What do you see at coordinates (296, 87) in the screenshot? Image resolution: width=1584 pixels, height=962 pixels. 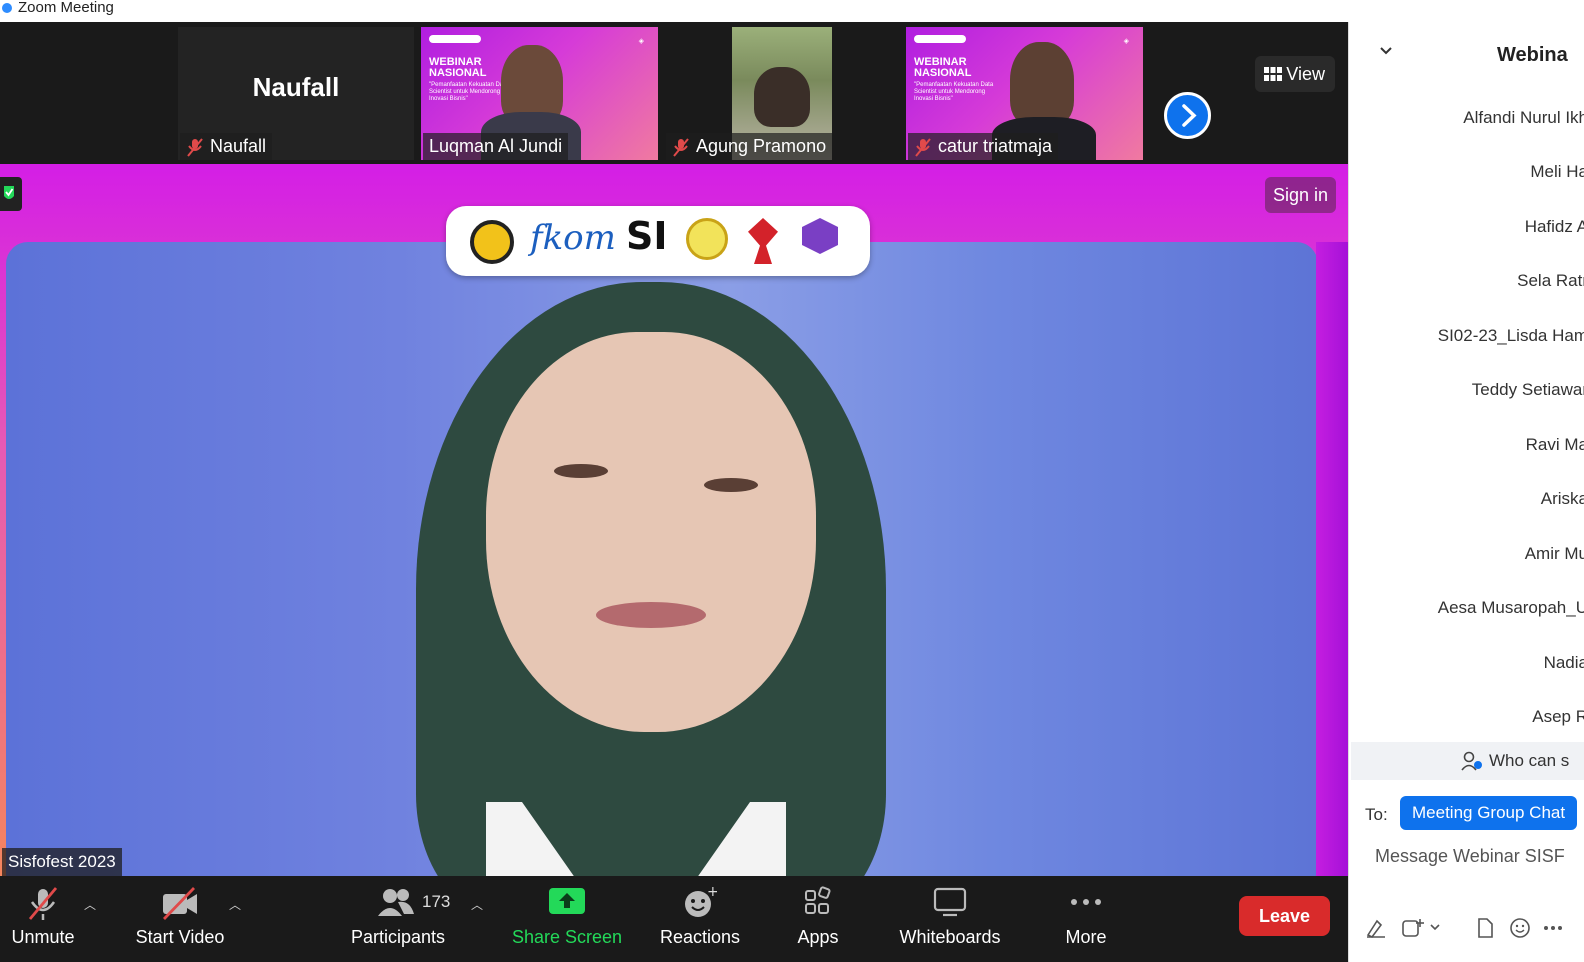 I see `tile-display-name: Naufall` at bounding box center [296, 87].